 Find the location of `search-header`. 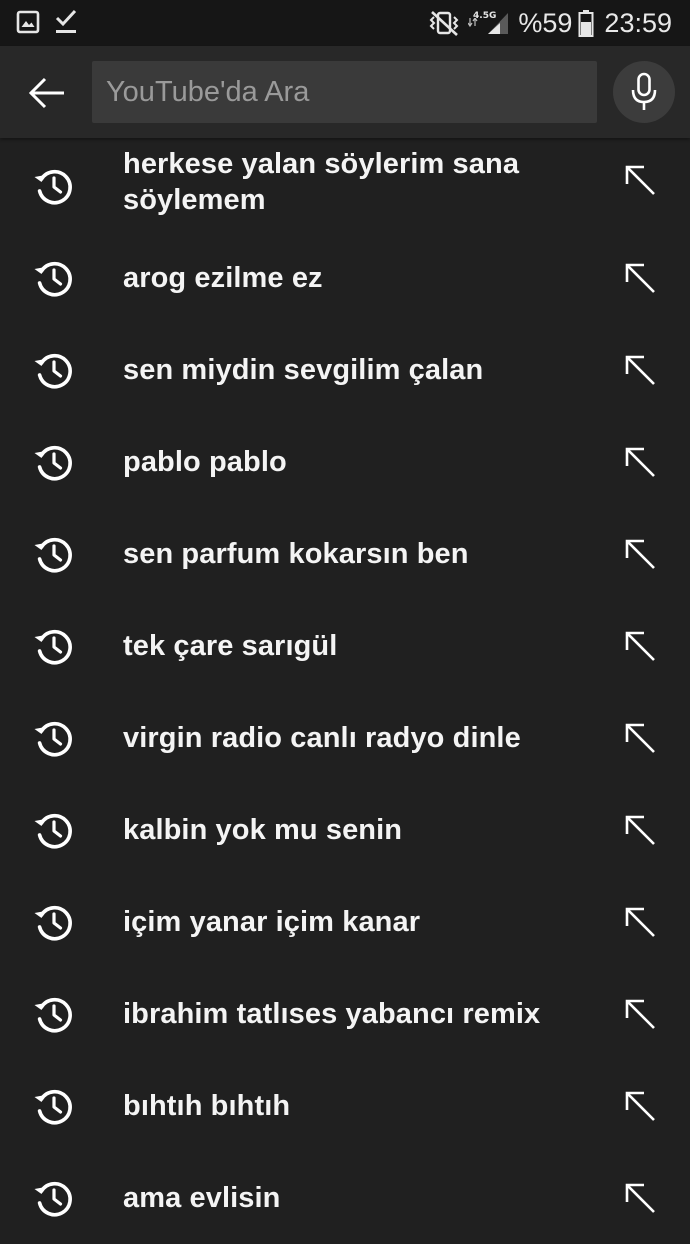

search-header is located at coordinates (345, 92).